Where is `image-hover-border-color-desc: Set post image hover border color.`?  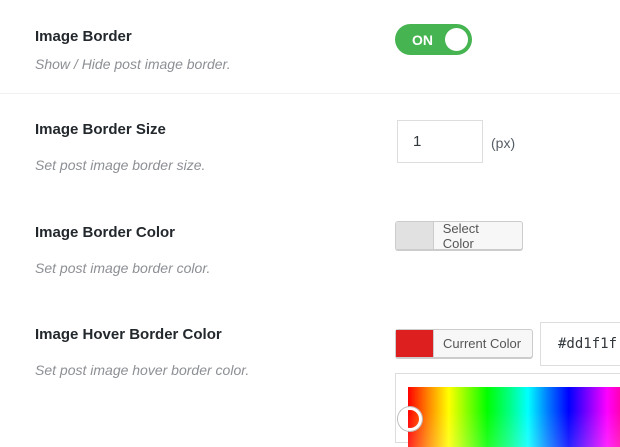 image-hover-border-color-desc: Set post image hover border color. is located at coordinates (142, 370).